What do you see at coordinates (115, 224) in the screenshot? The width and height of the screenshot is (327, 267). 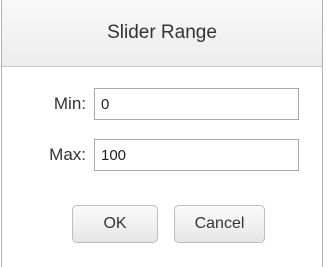 I see `ok-button: OK` at bounding box center [115, 224].